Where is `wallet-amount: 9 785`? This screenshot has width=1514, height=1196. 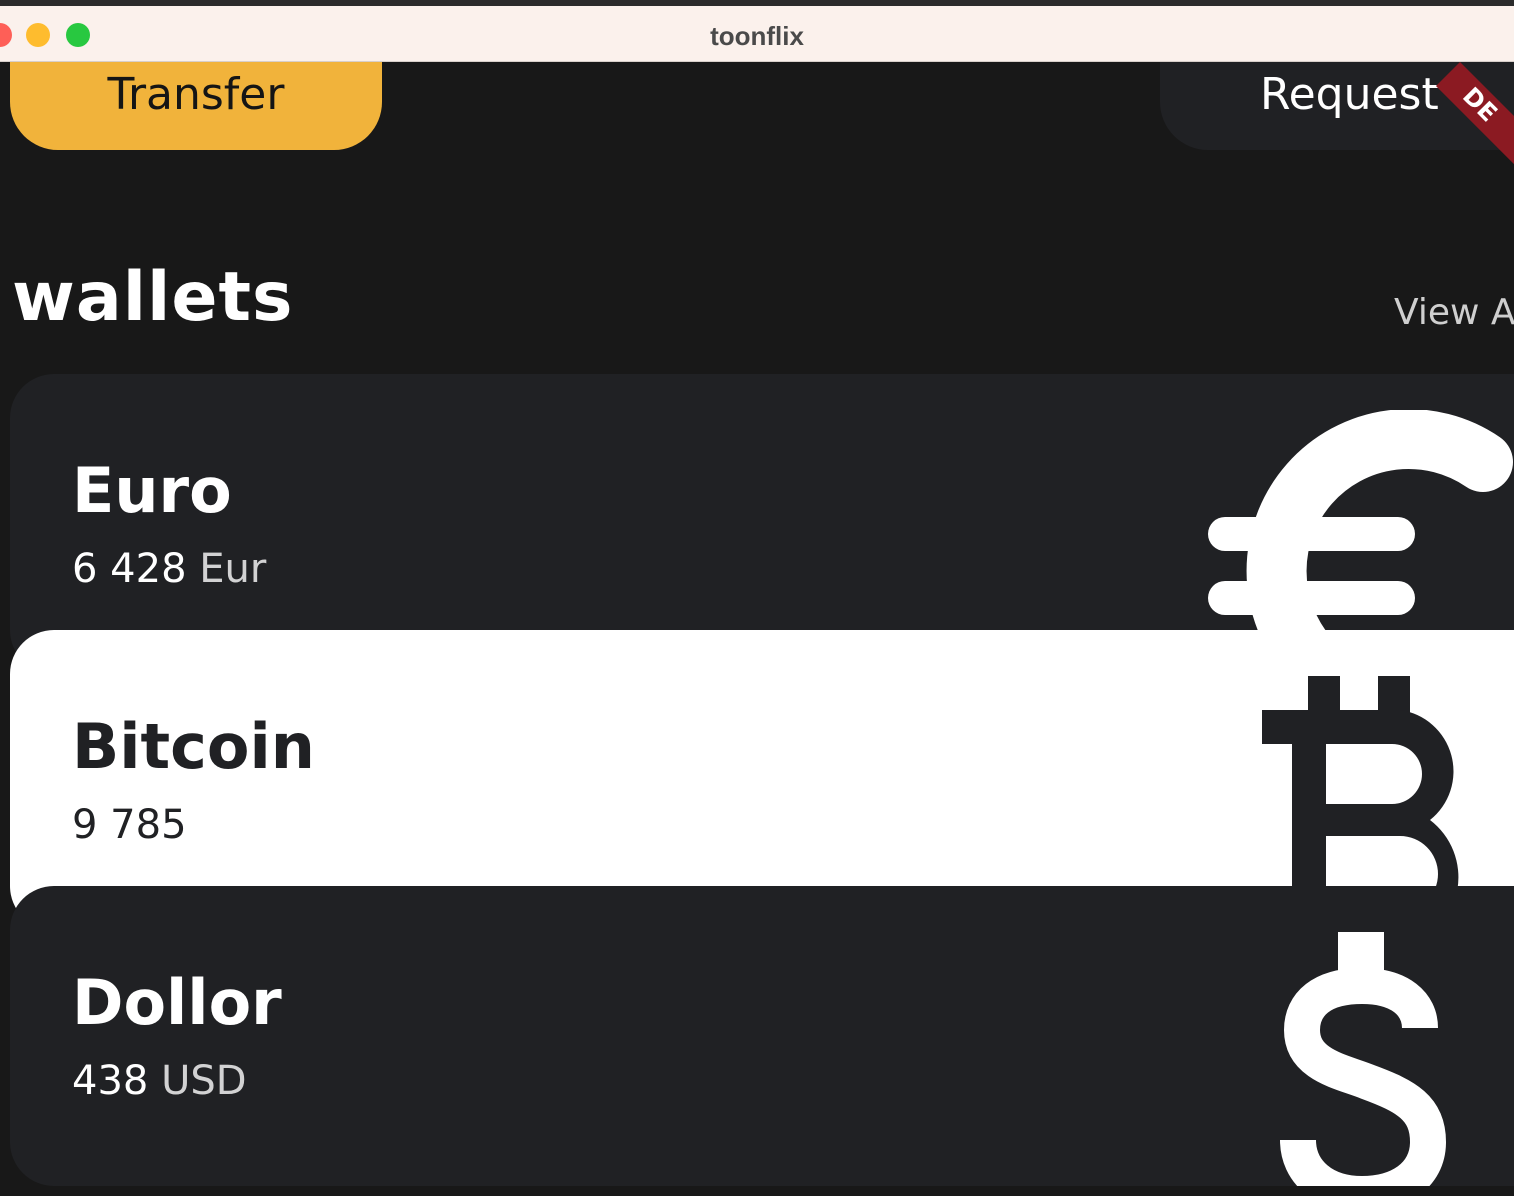 wallet-amount: 9 785 is located at coordinates (129, 825).